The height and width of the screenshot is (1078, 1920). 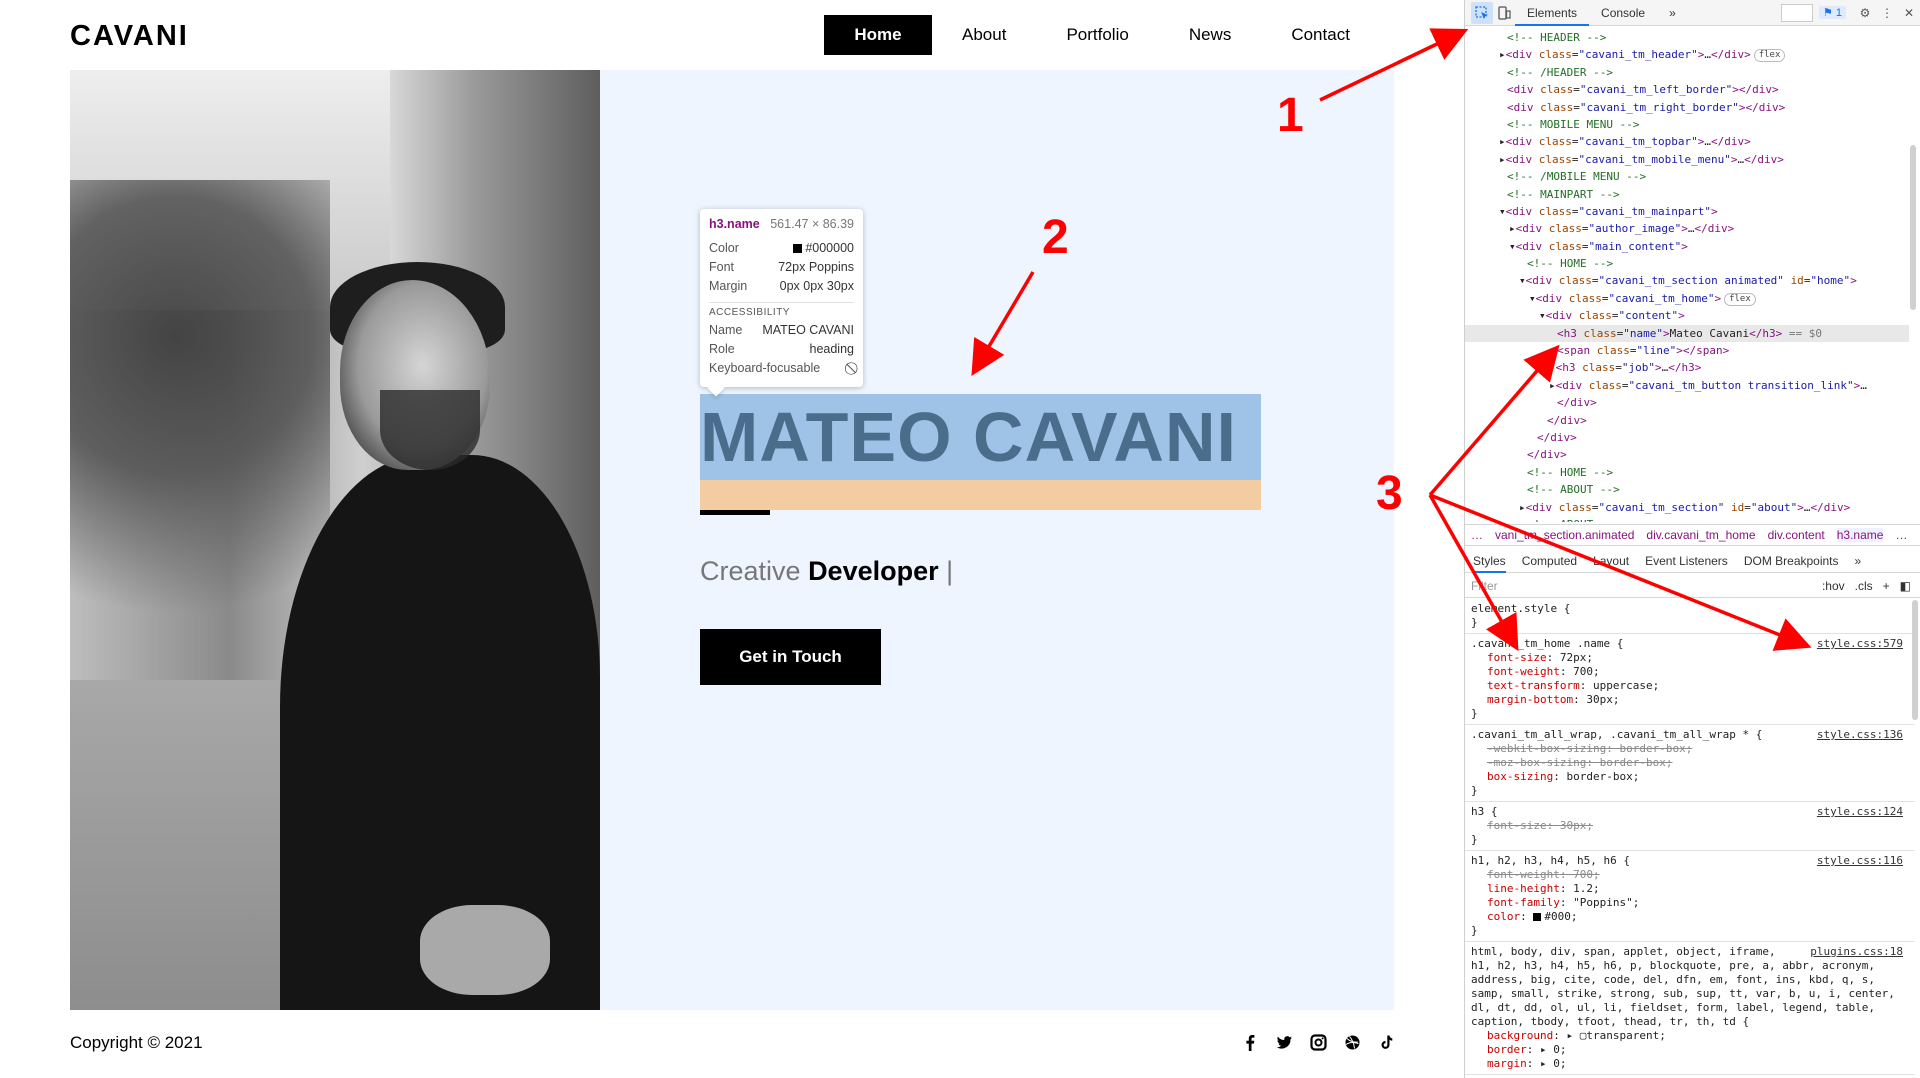 What do you see at coordinates (1856, 951) in the screenshot?
I see `css-source-link: plugins.css:18` at bounding box center [1856, 951].